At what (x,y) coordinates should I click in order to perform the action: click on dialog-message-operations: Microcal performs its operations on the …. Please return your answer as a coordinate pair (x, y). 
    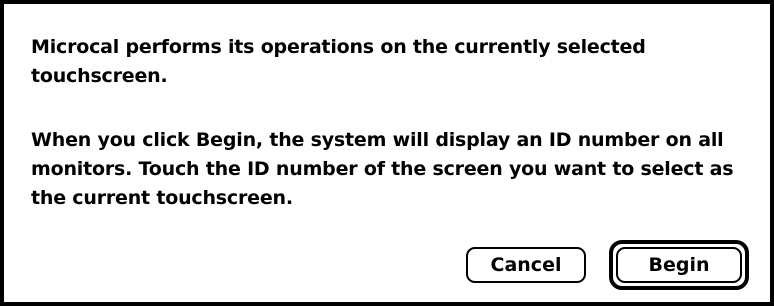
    Looking at the image, I should click on (338, 61).